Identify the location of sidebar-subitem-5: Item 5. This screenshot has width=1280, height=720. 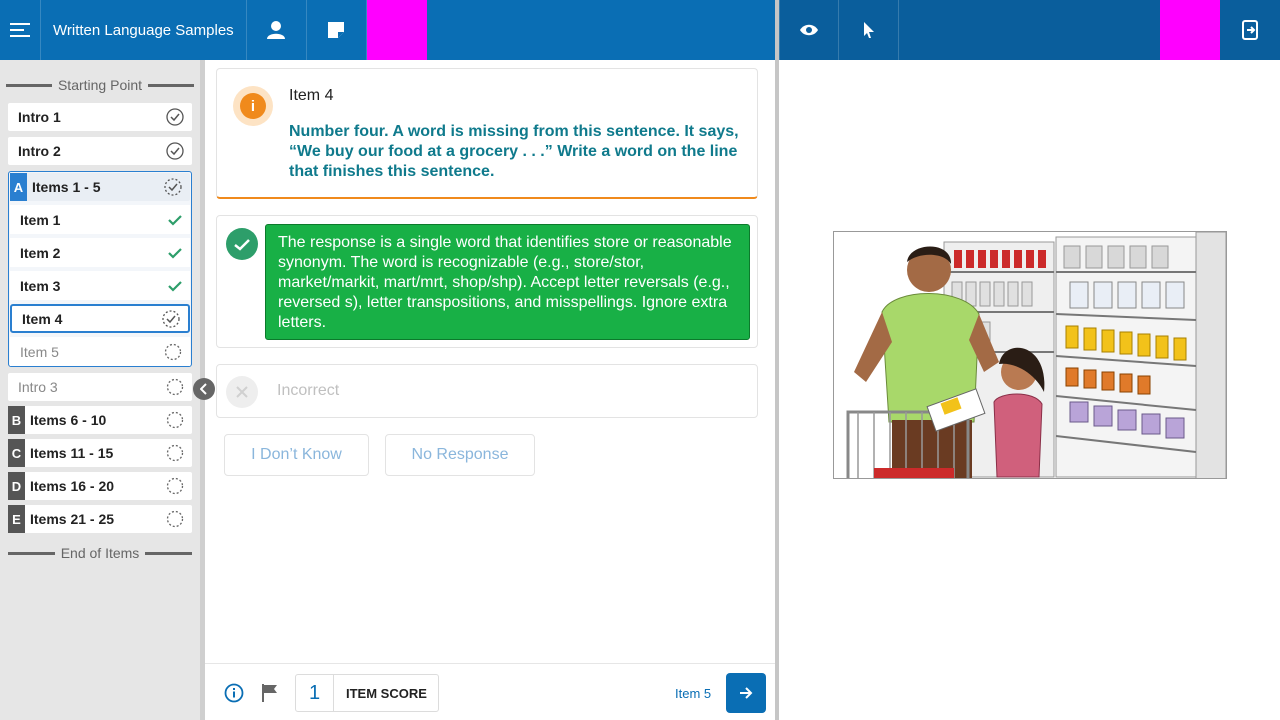
(100, 351).